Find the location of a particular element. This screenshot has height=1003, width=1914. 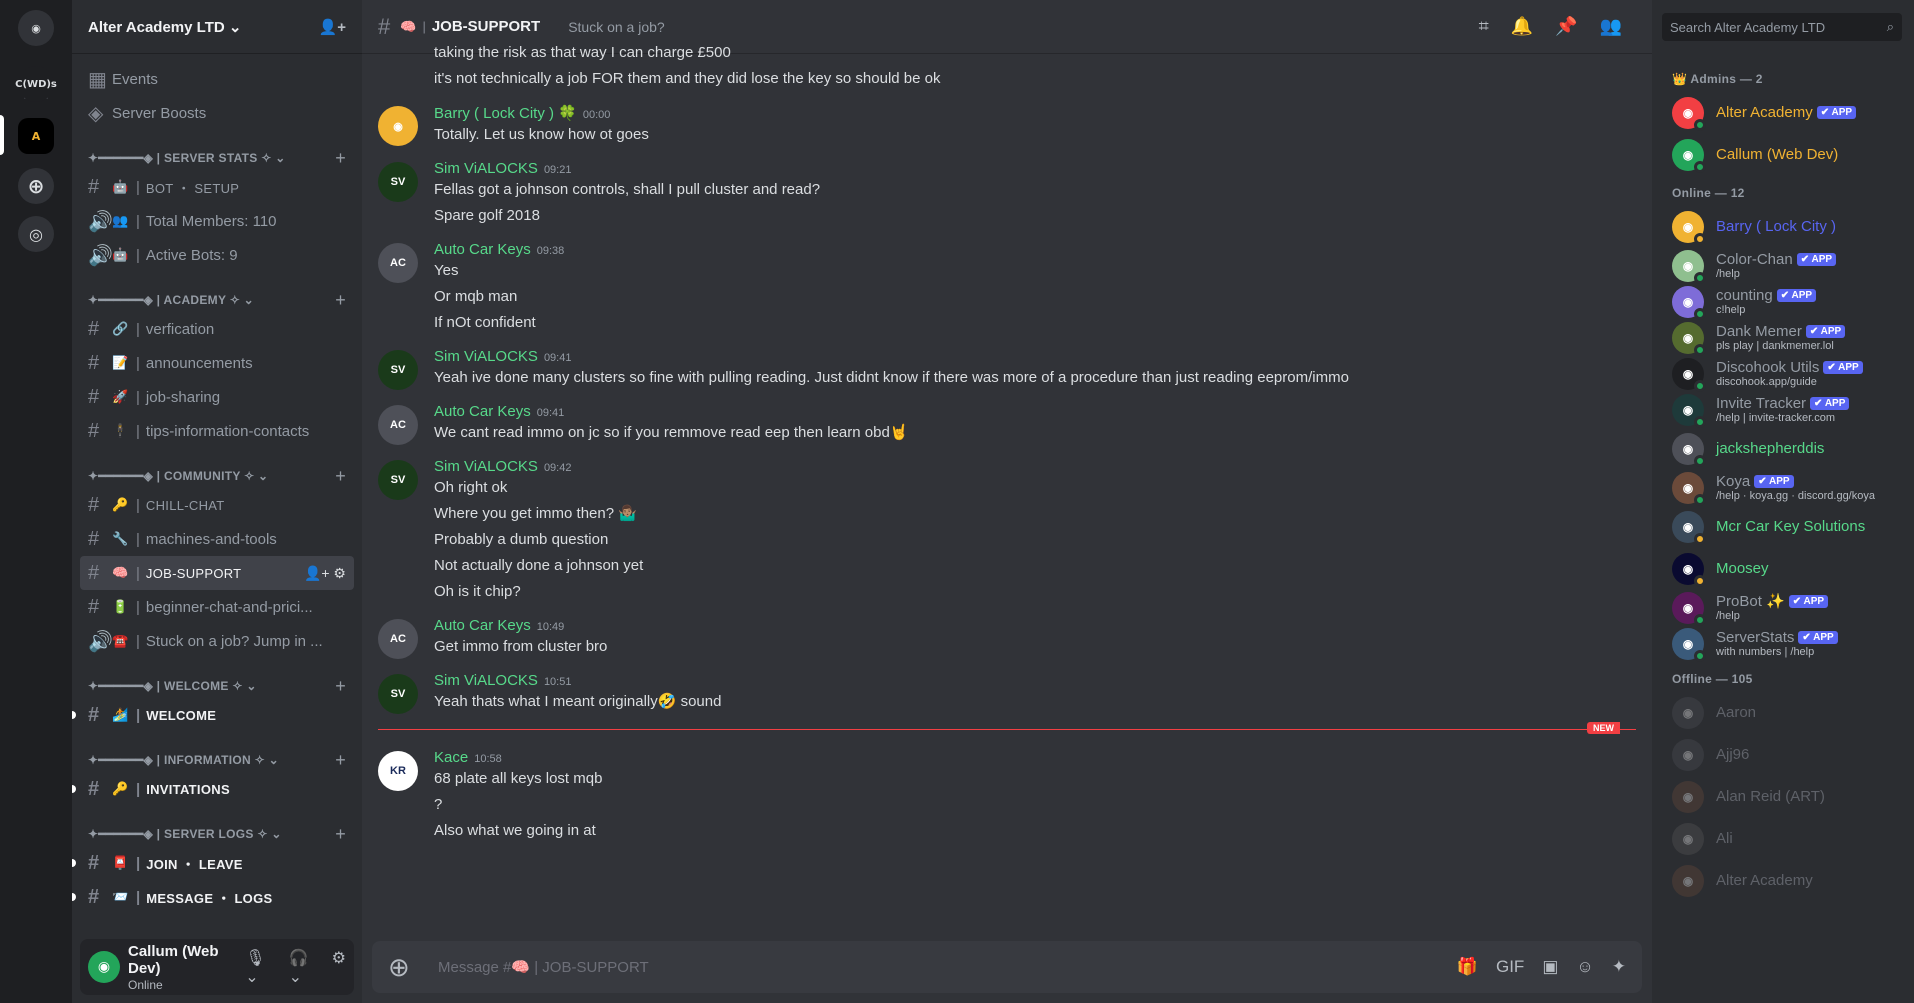

member-item: ◉ Callum (Web Dev) is located at coordinates (1789, 155).